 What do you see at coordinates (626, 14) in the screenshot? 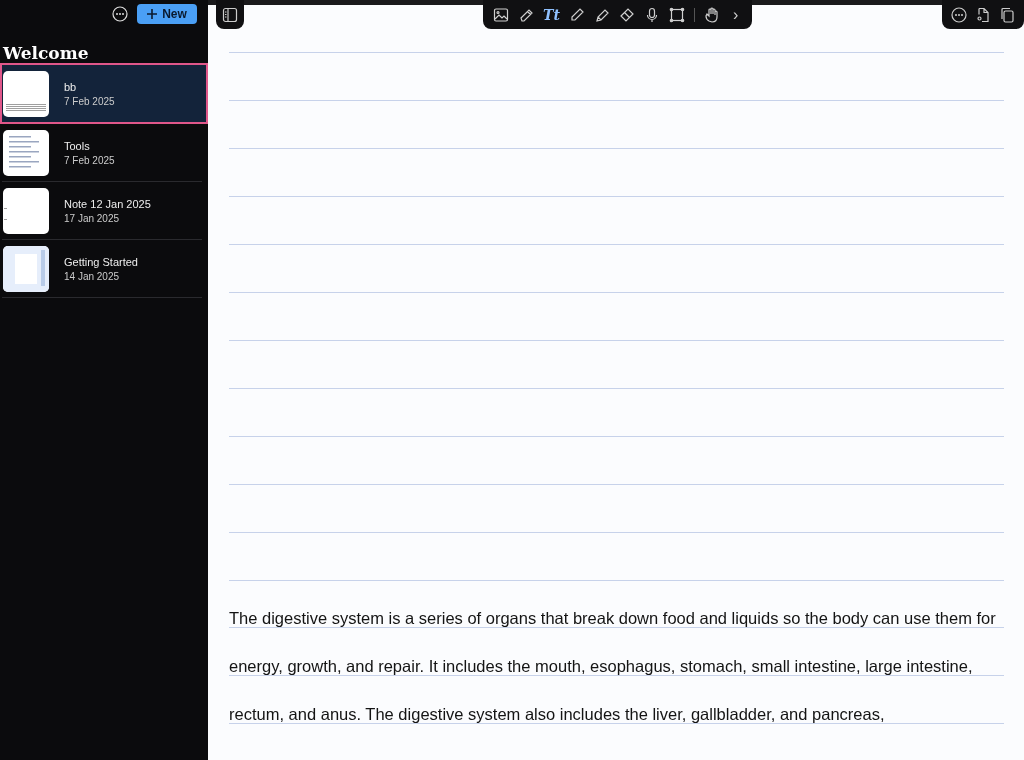
I see `eraser-icon` at bounding box center [626, 14].